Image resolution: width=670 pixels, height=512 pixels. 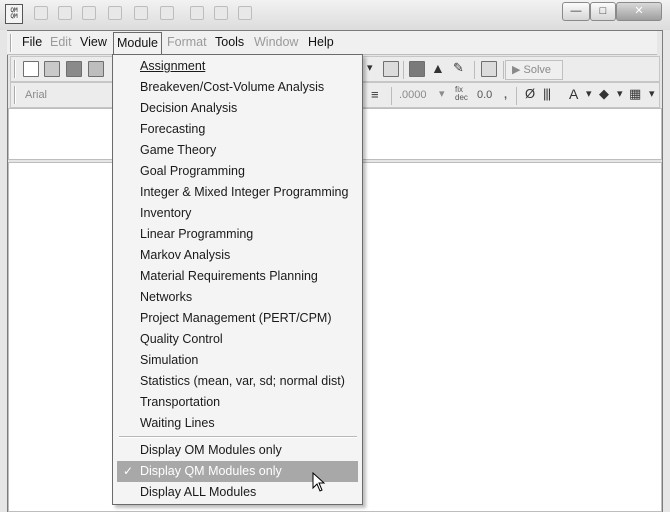 I want to click on zero-slash-icon: Ø, so click(x=530, y=93).